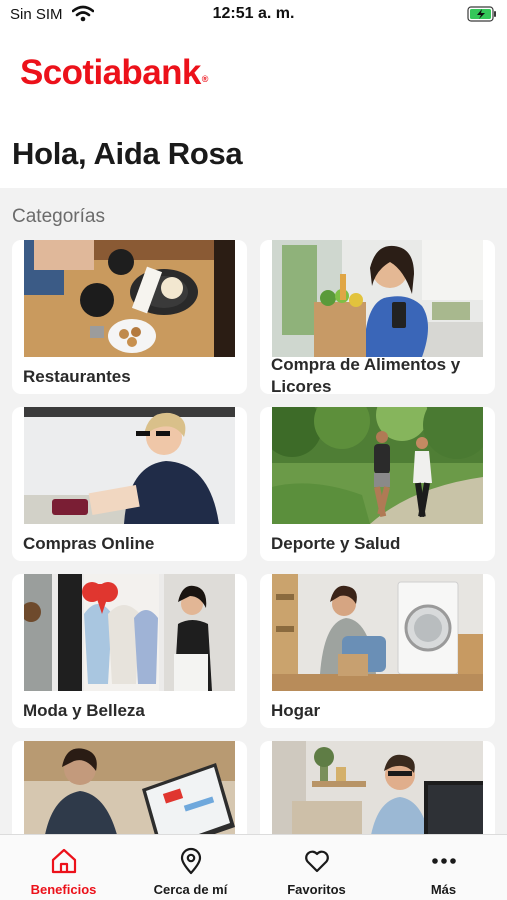 This screenshot has height=900, width=507. I want to click on tab-label: Favoritos, so click(316, 889).